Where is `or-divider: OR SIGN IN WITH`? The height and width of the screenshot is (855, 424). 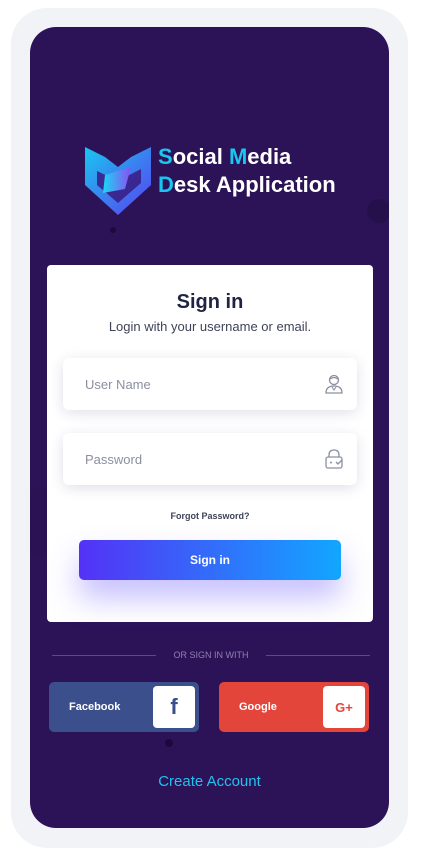
or-divider: OR SIGN IN WITH is located at coordinates (211, 655).